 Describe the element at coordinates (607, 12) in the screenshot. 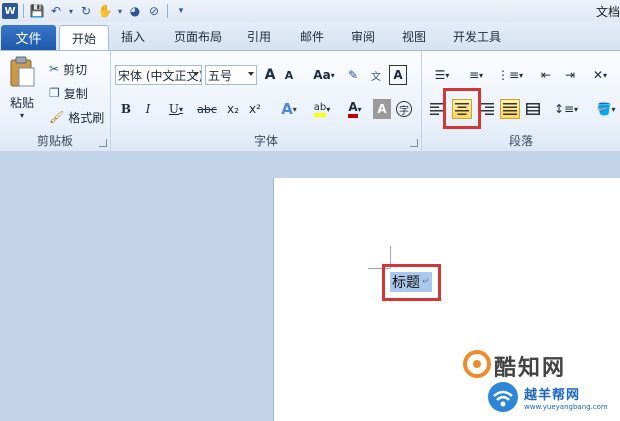

I see `window-title: 文档` at that location.